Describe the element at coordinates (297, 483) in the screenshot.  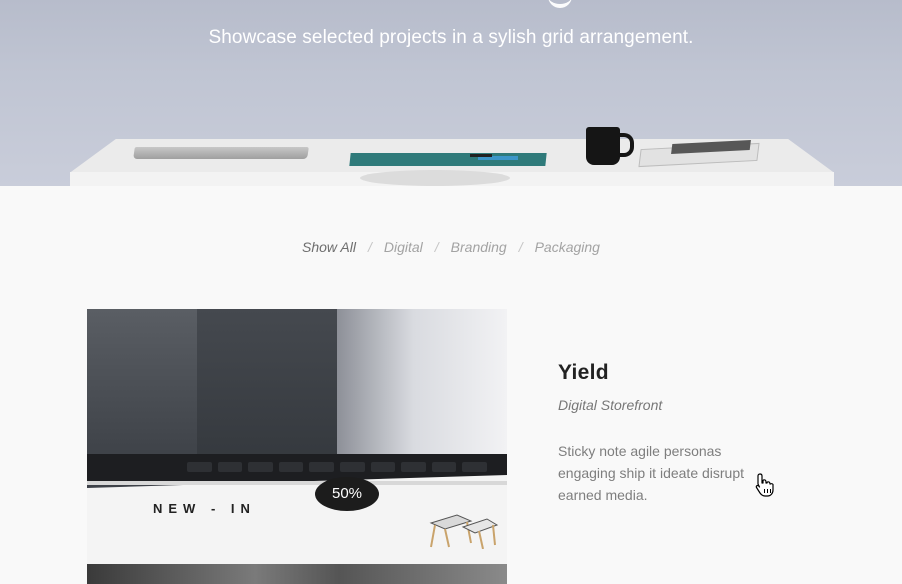
I see `thumbnail-screen-edge` at that location.